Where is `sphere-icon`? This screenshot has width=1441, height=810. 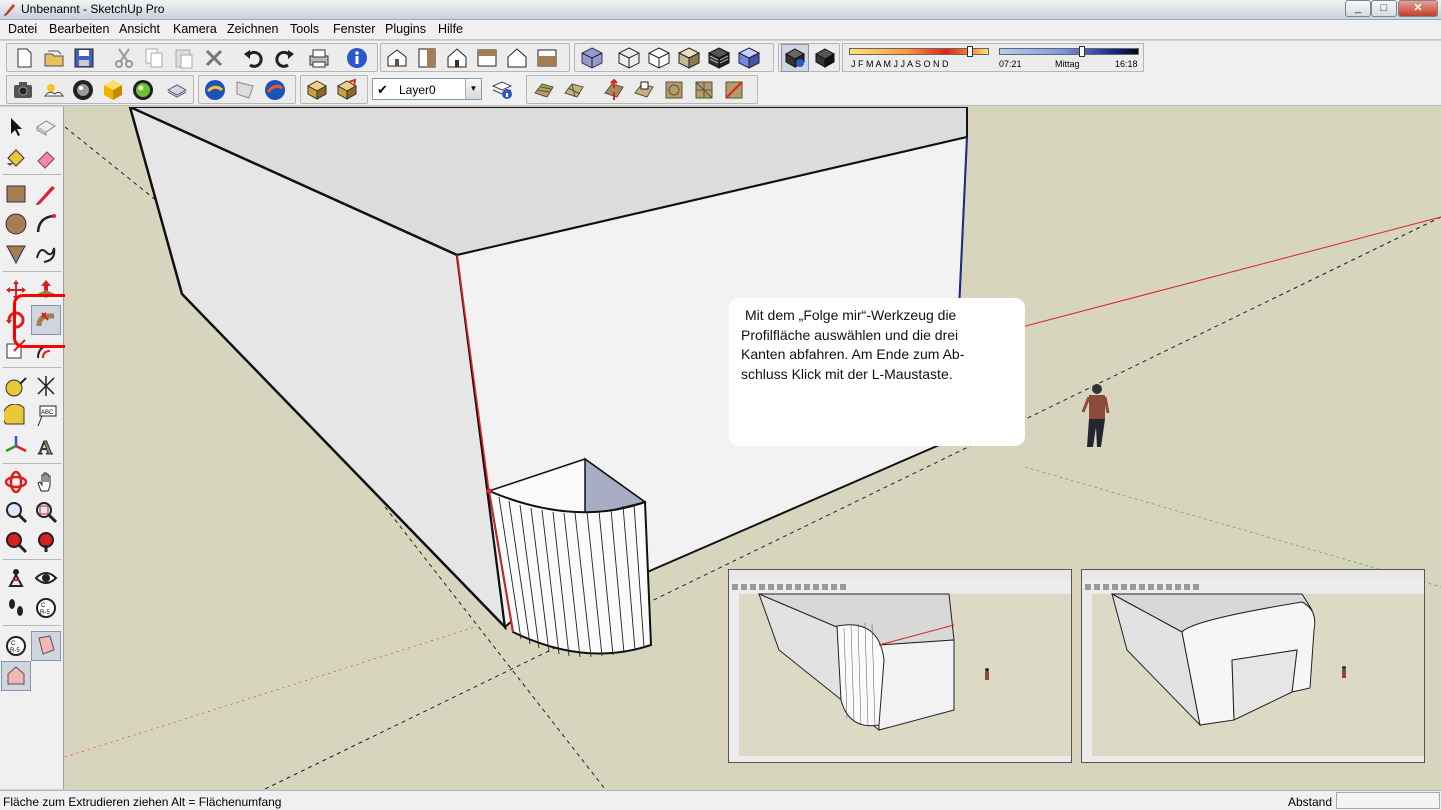
sphere-icon is located at coordinates (143, 90).